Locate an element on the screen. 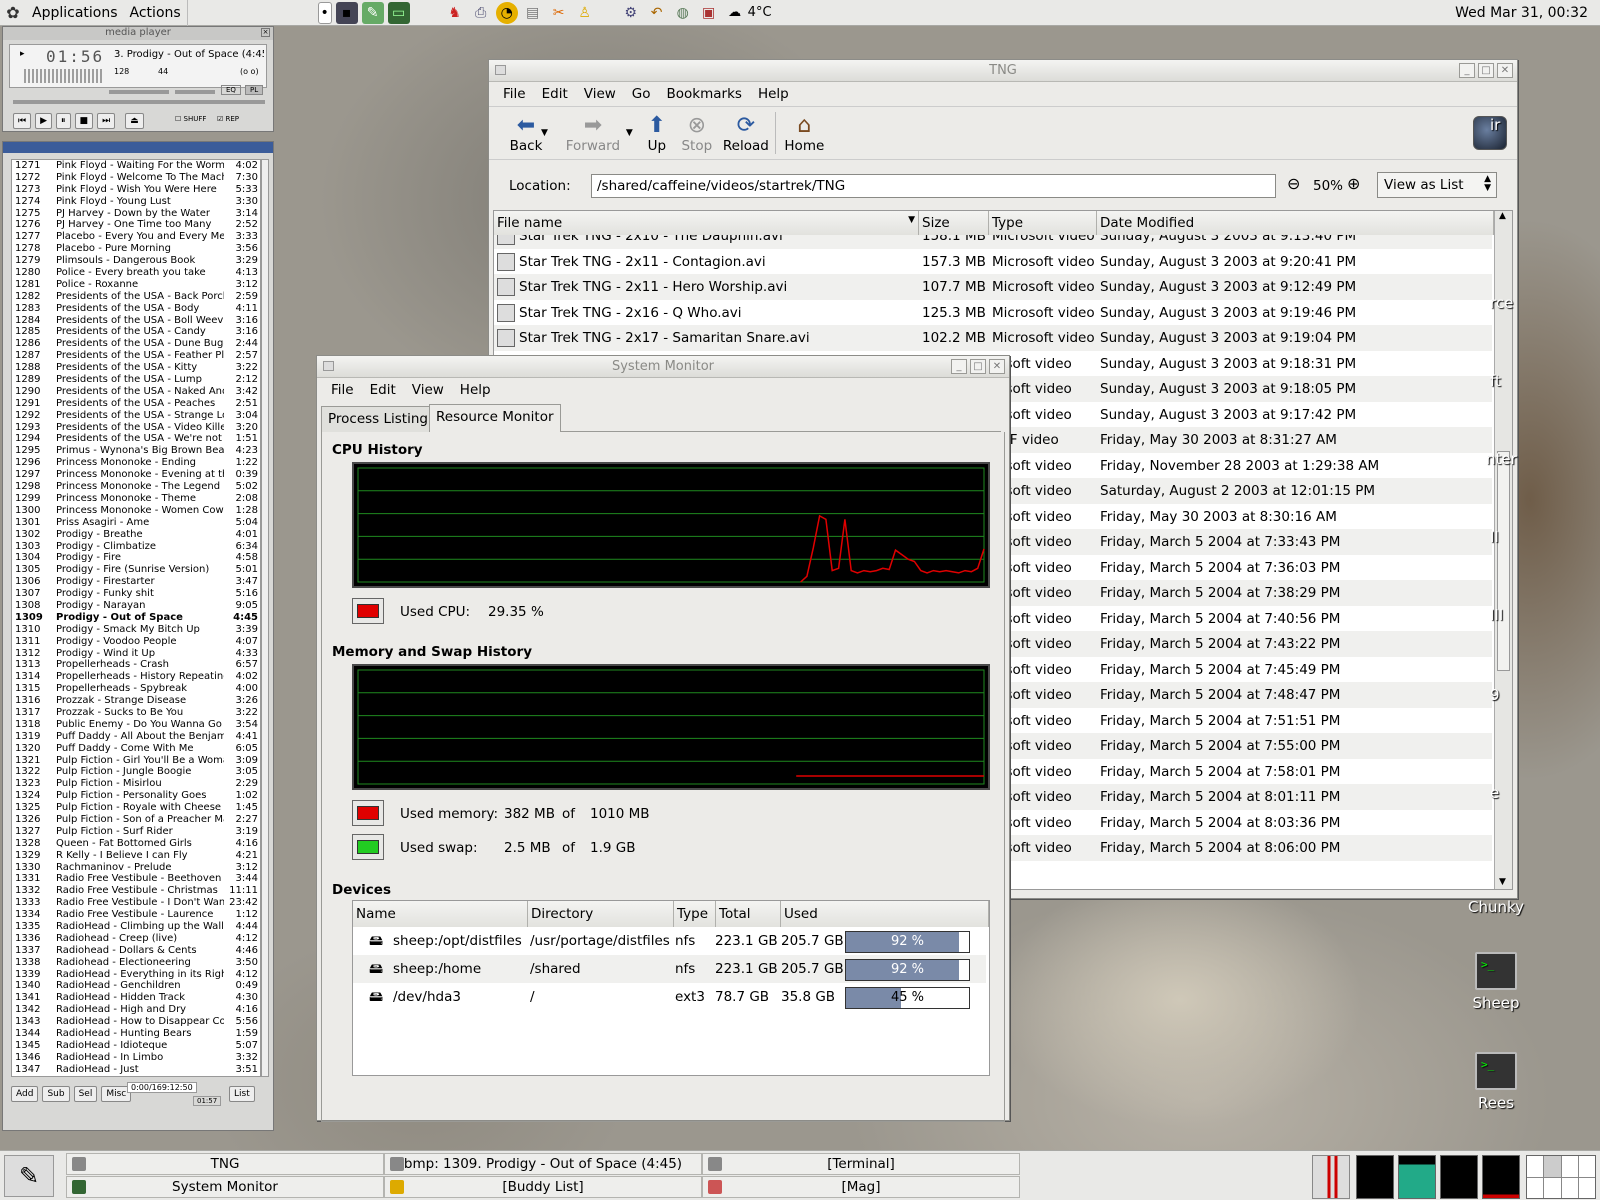  playlist-item: 1317 Prozzak - Sucks to Be You 3:22 is located at coordinates (136, 713).